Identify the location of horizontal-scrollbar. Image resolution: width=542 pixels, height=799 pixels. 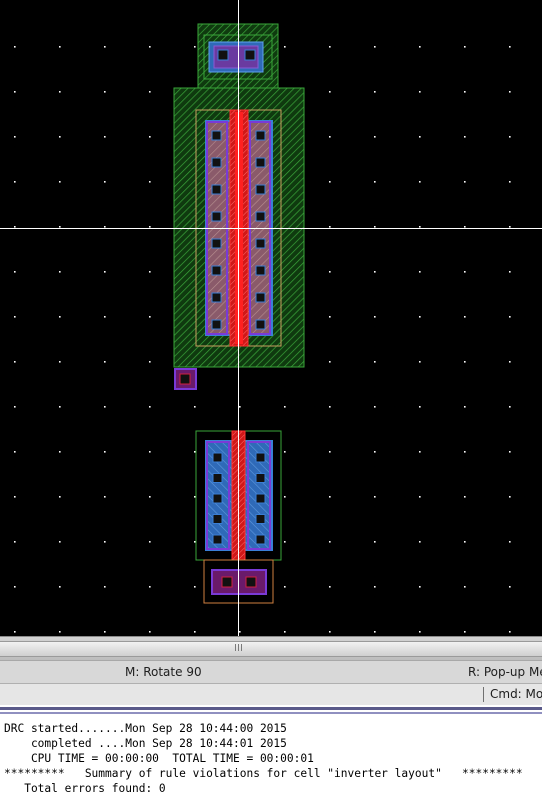
(271, 648).